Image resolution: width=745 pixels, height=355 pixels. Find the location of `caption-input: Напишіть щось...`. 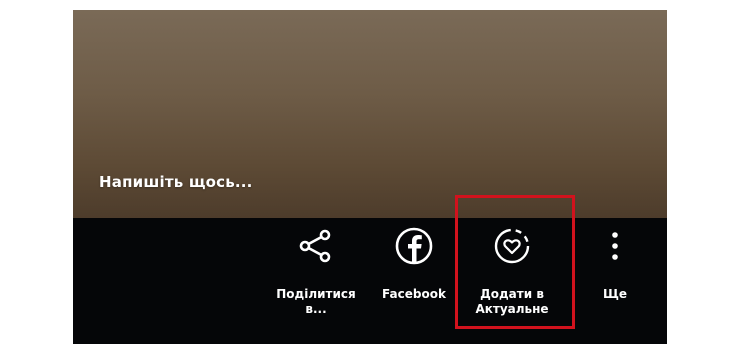

caption-input: Напишіть щось... is located at coordinates (176, 182).